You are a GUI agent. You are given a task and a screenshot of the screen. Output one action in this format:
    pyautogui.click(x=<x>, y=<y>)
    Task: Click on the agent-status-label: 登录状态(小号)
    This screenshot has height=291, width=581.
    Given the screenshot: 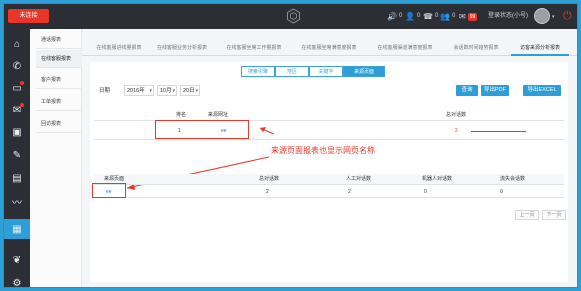 What is the action you would take?
    pyautogui.click(x=508, y=16)
    